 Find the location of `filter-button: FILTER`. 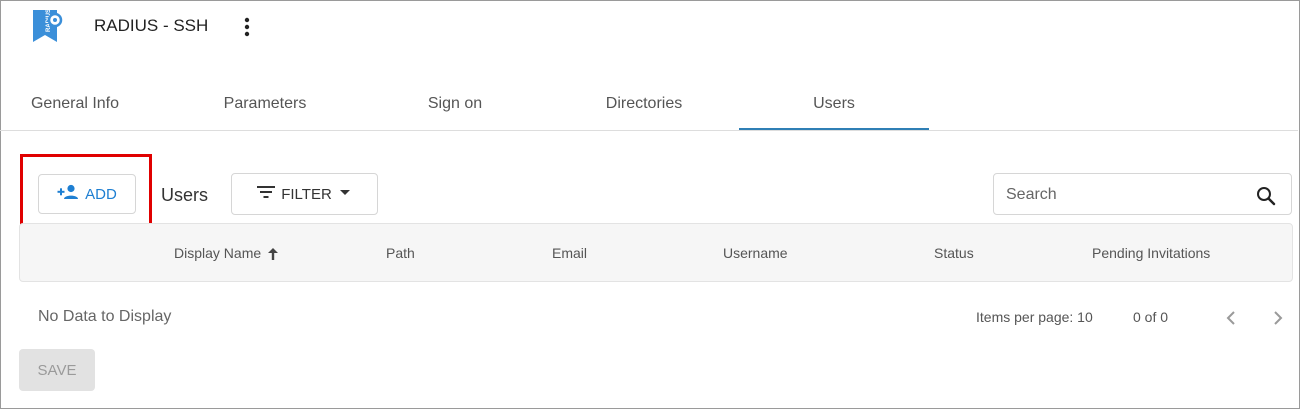

filter-button: FILTER is located at coordinates (304, 194).